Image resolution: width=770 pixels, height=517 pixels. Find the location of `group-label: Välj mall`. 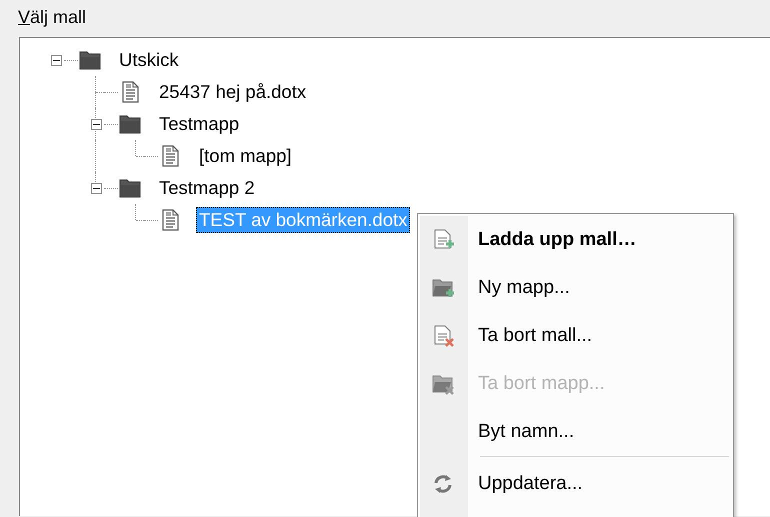

group-label: Välj mall is located at coordinates (52, 17).